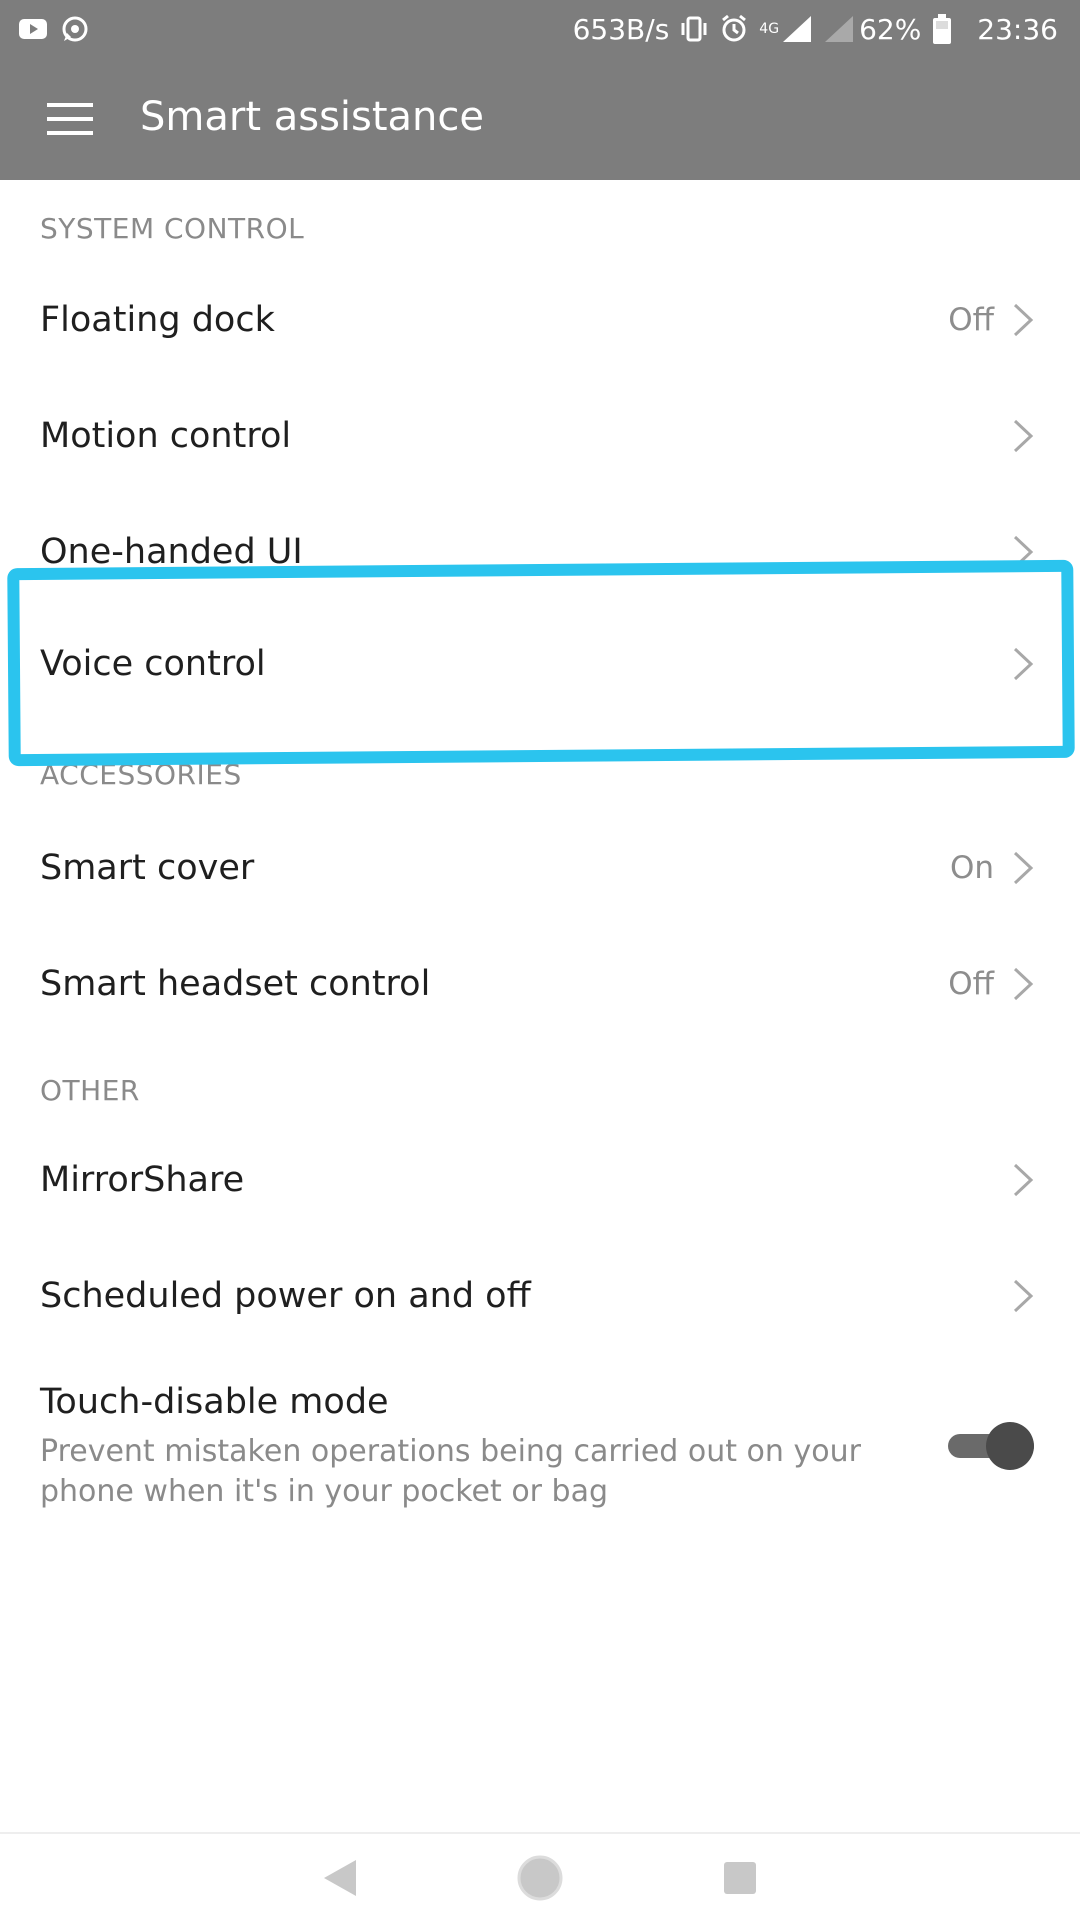  I want to click on alarm-icon, so click(734, 29).